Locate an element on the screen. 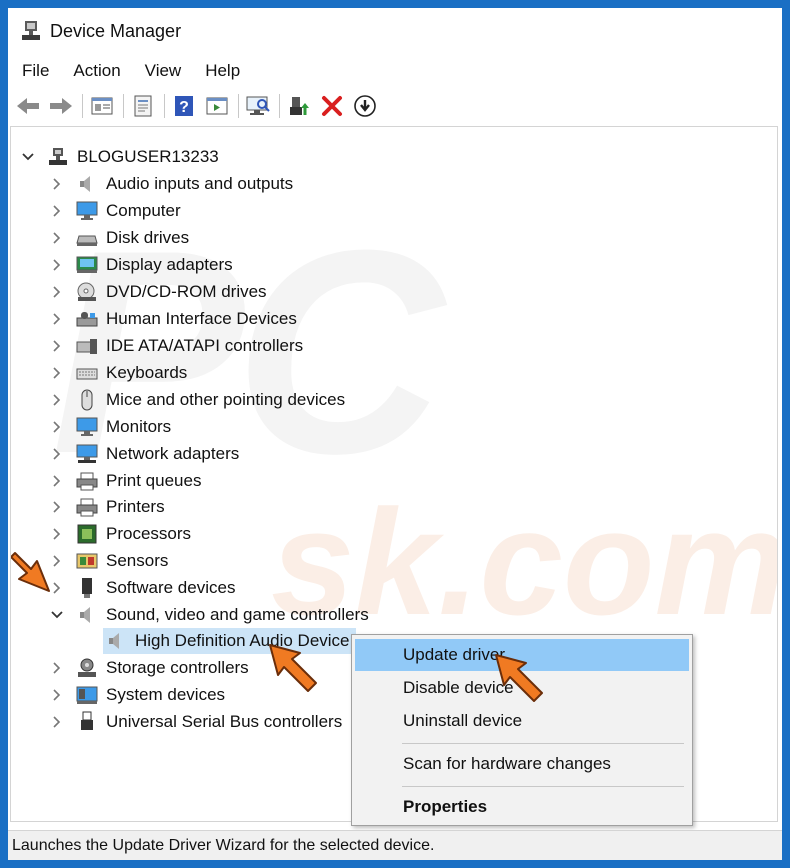 This screenshot has height=868, width=790. tree-item-label: Monitors is located at coordinates (139, 426).